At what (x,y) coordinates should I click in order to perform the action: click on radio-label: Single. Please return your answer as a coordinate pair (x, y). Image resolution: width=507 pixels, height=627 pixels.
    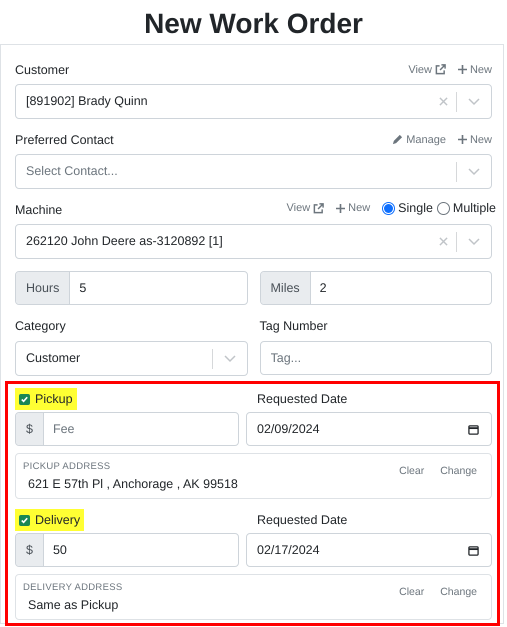
    Looking at the image, I should click on (415, 208).